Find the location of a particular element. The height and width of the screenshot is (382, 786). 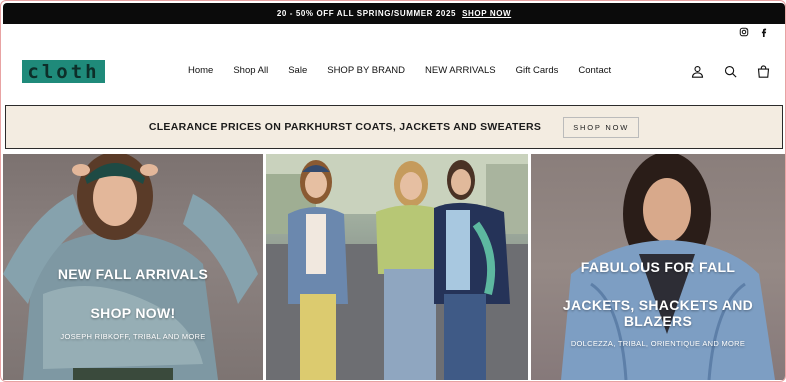

cart-icon is located at coordinates (763, 71).